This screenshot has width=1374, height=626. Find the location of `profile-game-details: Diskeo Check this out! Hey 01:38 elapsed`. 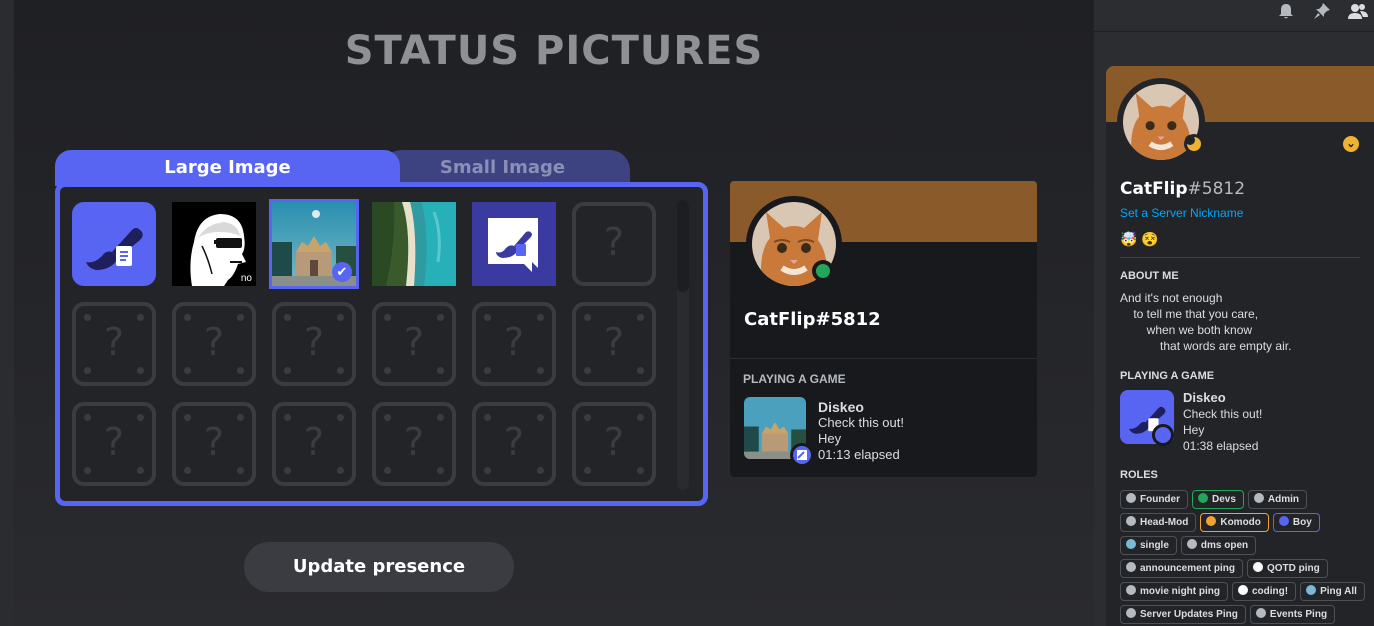

profile-game-details: Diskeo Check this out! Hey 01:38 elapsed is located at coordinates (1222, 422).